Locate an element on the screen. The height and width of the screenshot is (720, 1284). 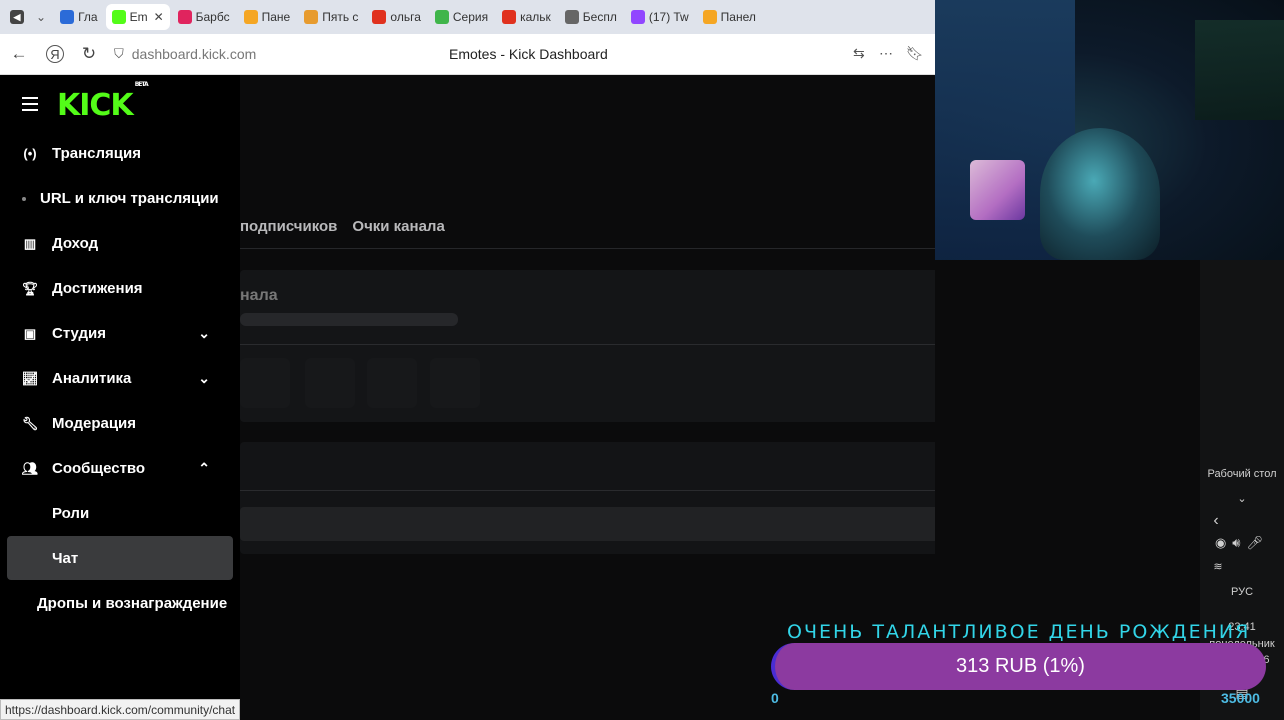
sidebar-item-stream-key: URL и ключ трансляции is located at coordinates (120, 198).